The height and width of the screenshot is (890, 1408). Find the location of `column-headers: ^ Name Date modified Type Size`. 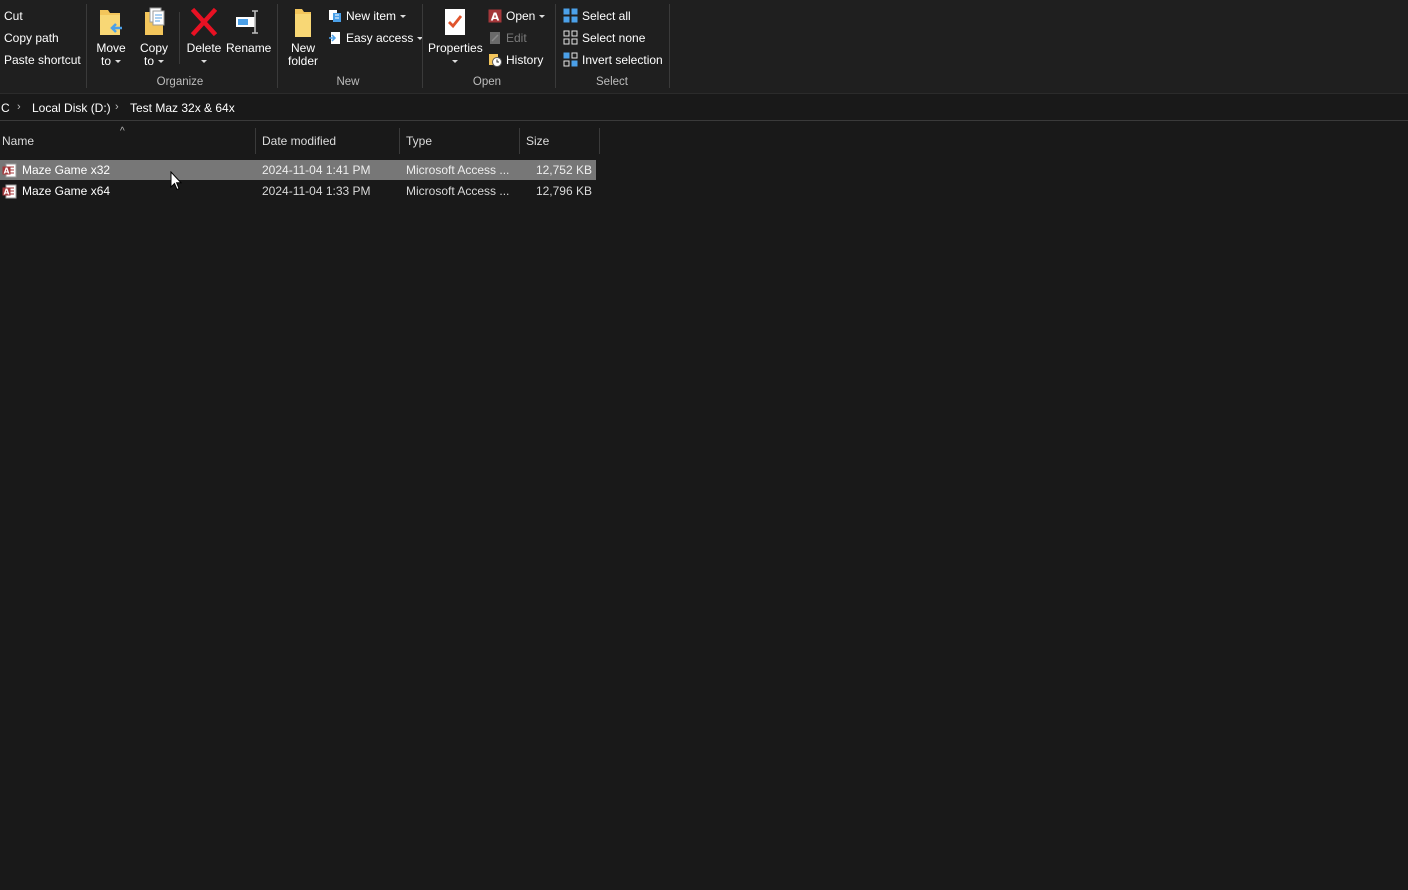

column-headers: ^ Name Date modified Type Size is located at coordinates (300, 140).